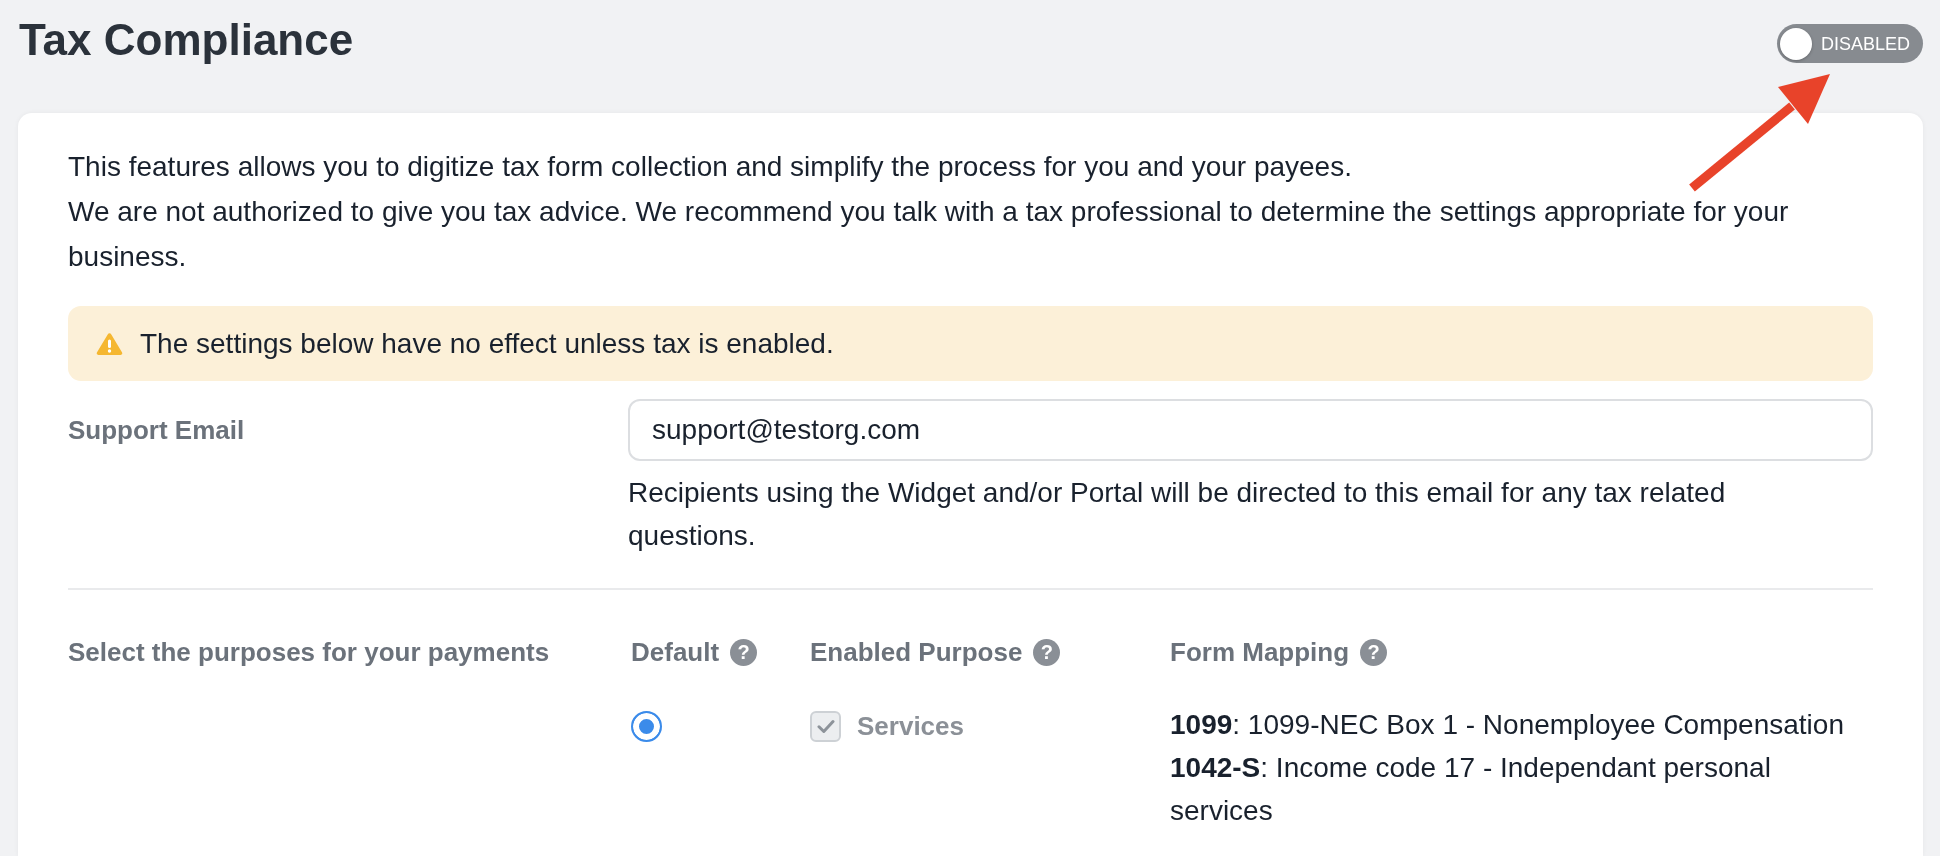  What do you see at coordinates (1177, 514) in the screenshot?
I see `help-text: Recipients using the Widget and/or Portal will be directed to this email for any tax related questions.` at bounding box center [1177, 514].